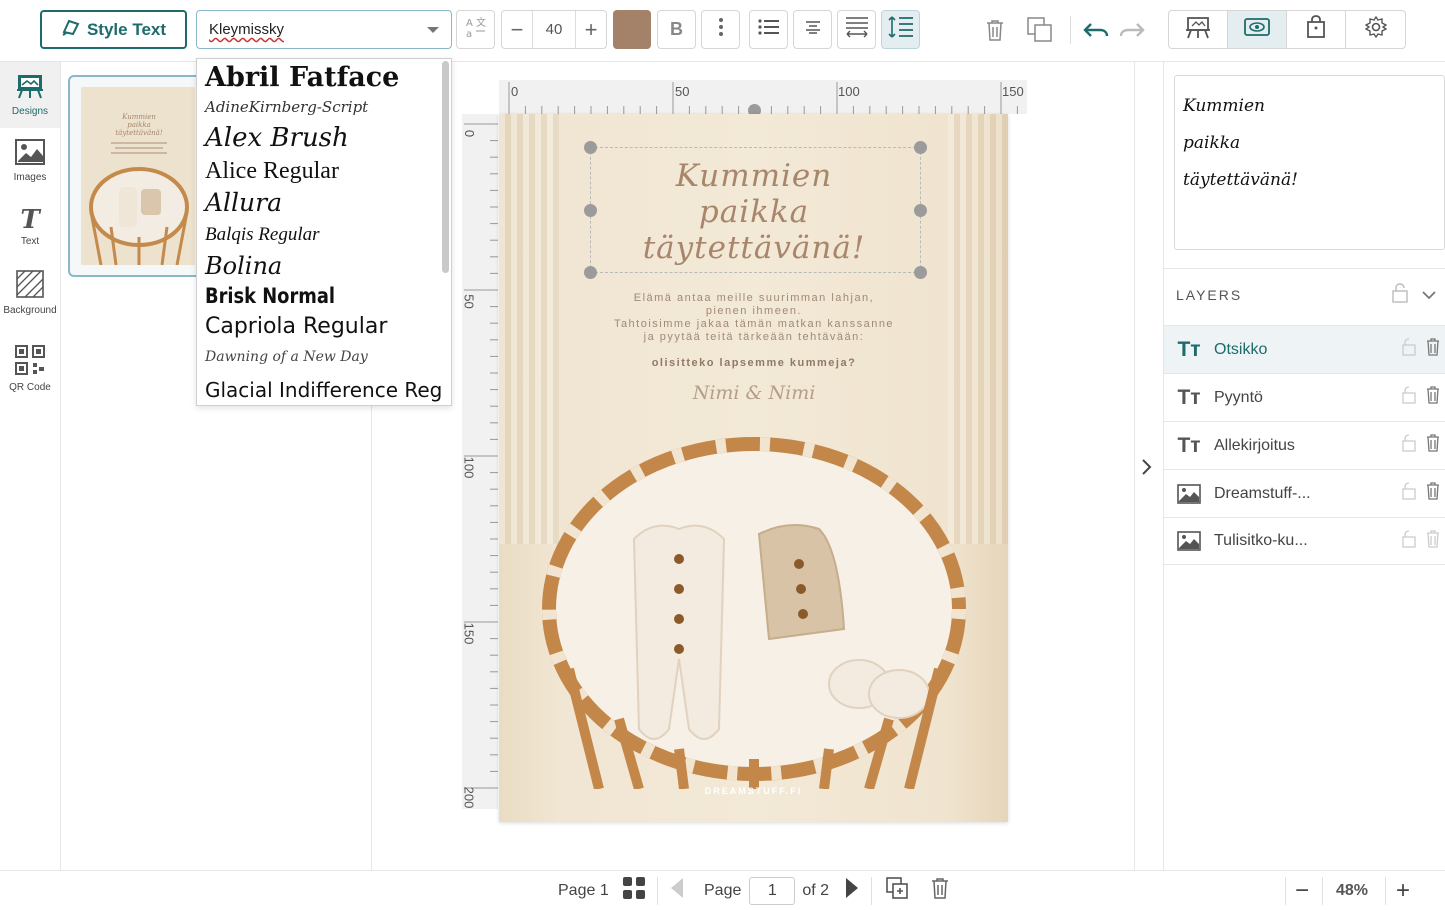 The width and height of the screenshot is (1445, 910). I want to click on text-preview: Kummien paikka täytettävänä!, so click(1309, 162).